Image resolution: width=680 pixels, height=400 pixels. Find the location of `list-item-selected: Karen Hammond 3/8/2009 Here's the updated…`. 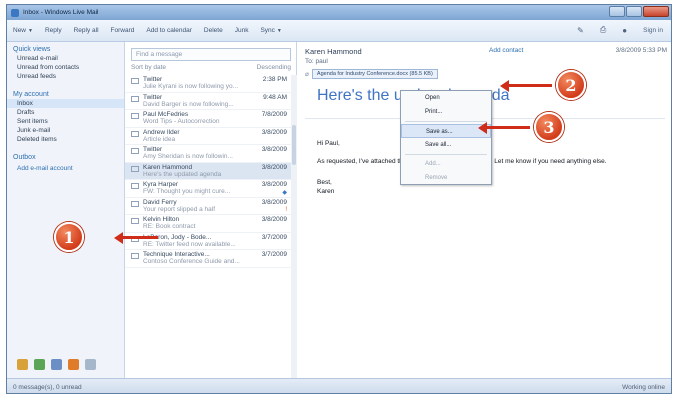

list-item-selected: Karen Hammond 3/8/2009 Here's the updated… is located at coordinates (208, 171).